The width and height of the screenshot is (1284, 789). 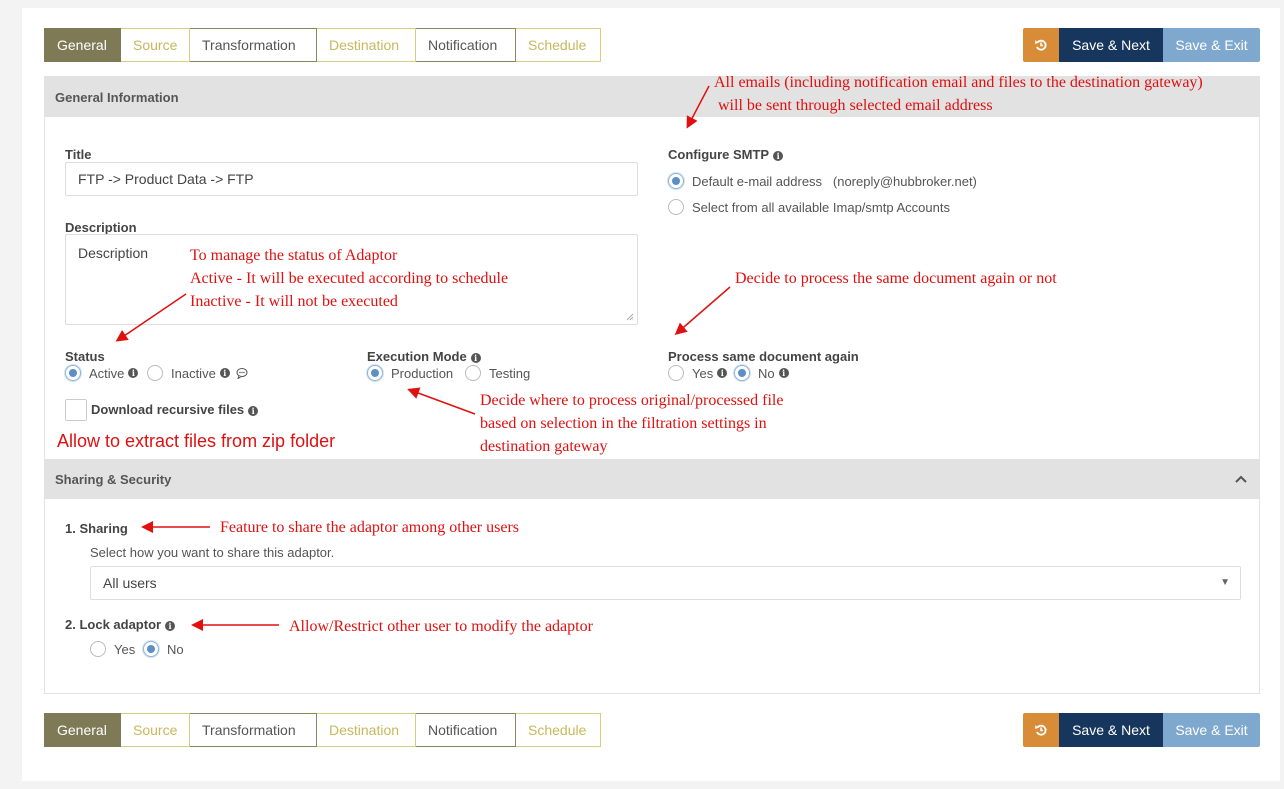 What do you see at coordinates (1225, 582) in the screenshot?
I see `caret-down-icon: ▼` at bounding box center [1225, 582].